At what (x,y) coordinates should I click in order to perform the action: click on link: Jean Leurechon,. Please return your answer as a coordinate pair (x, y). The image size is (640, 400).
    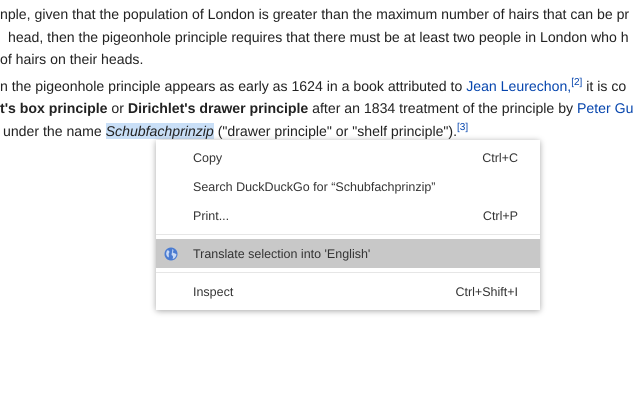
    Looking at the image, I should click on (519, 86).